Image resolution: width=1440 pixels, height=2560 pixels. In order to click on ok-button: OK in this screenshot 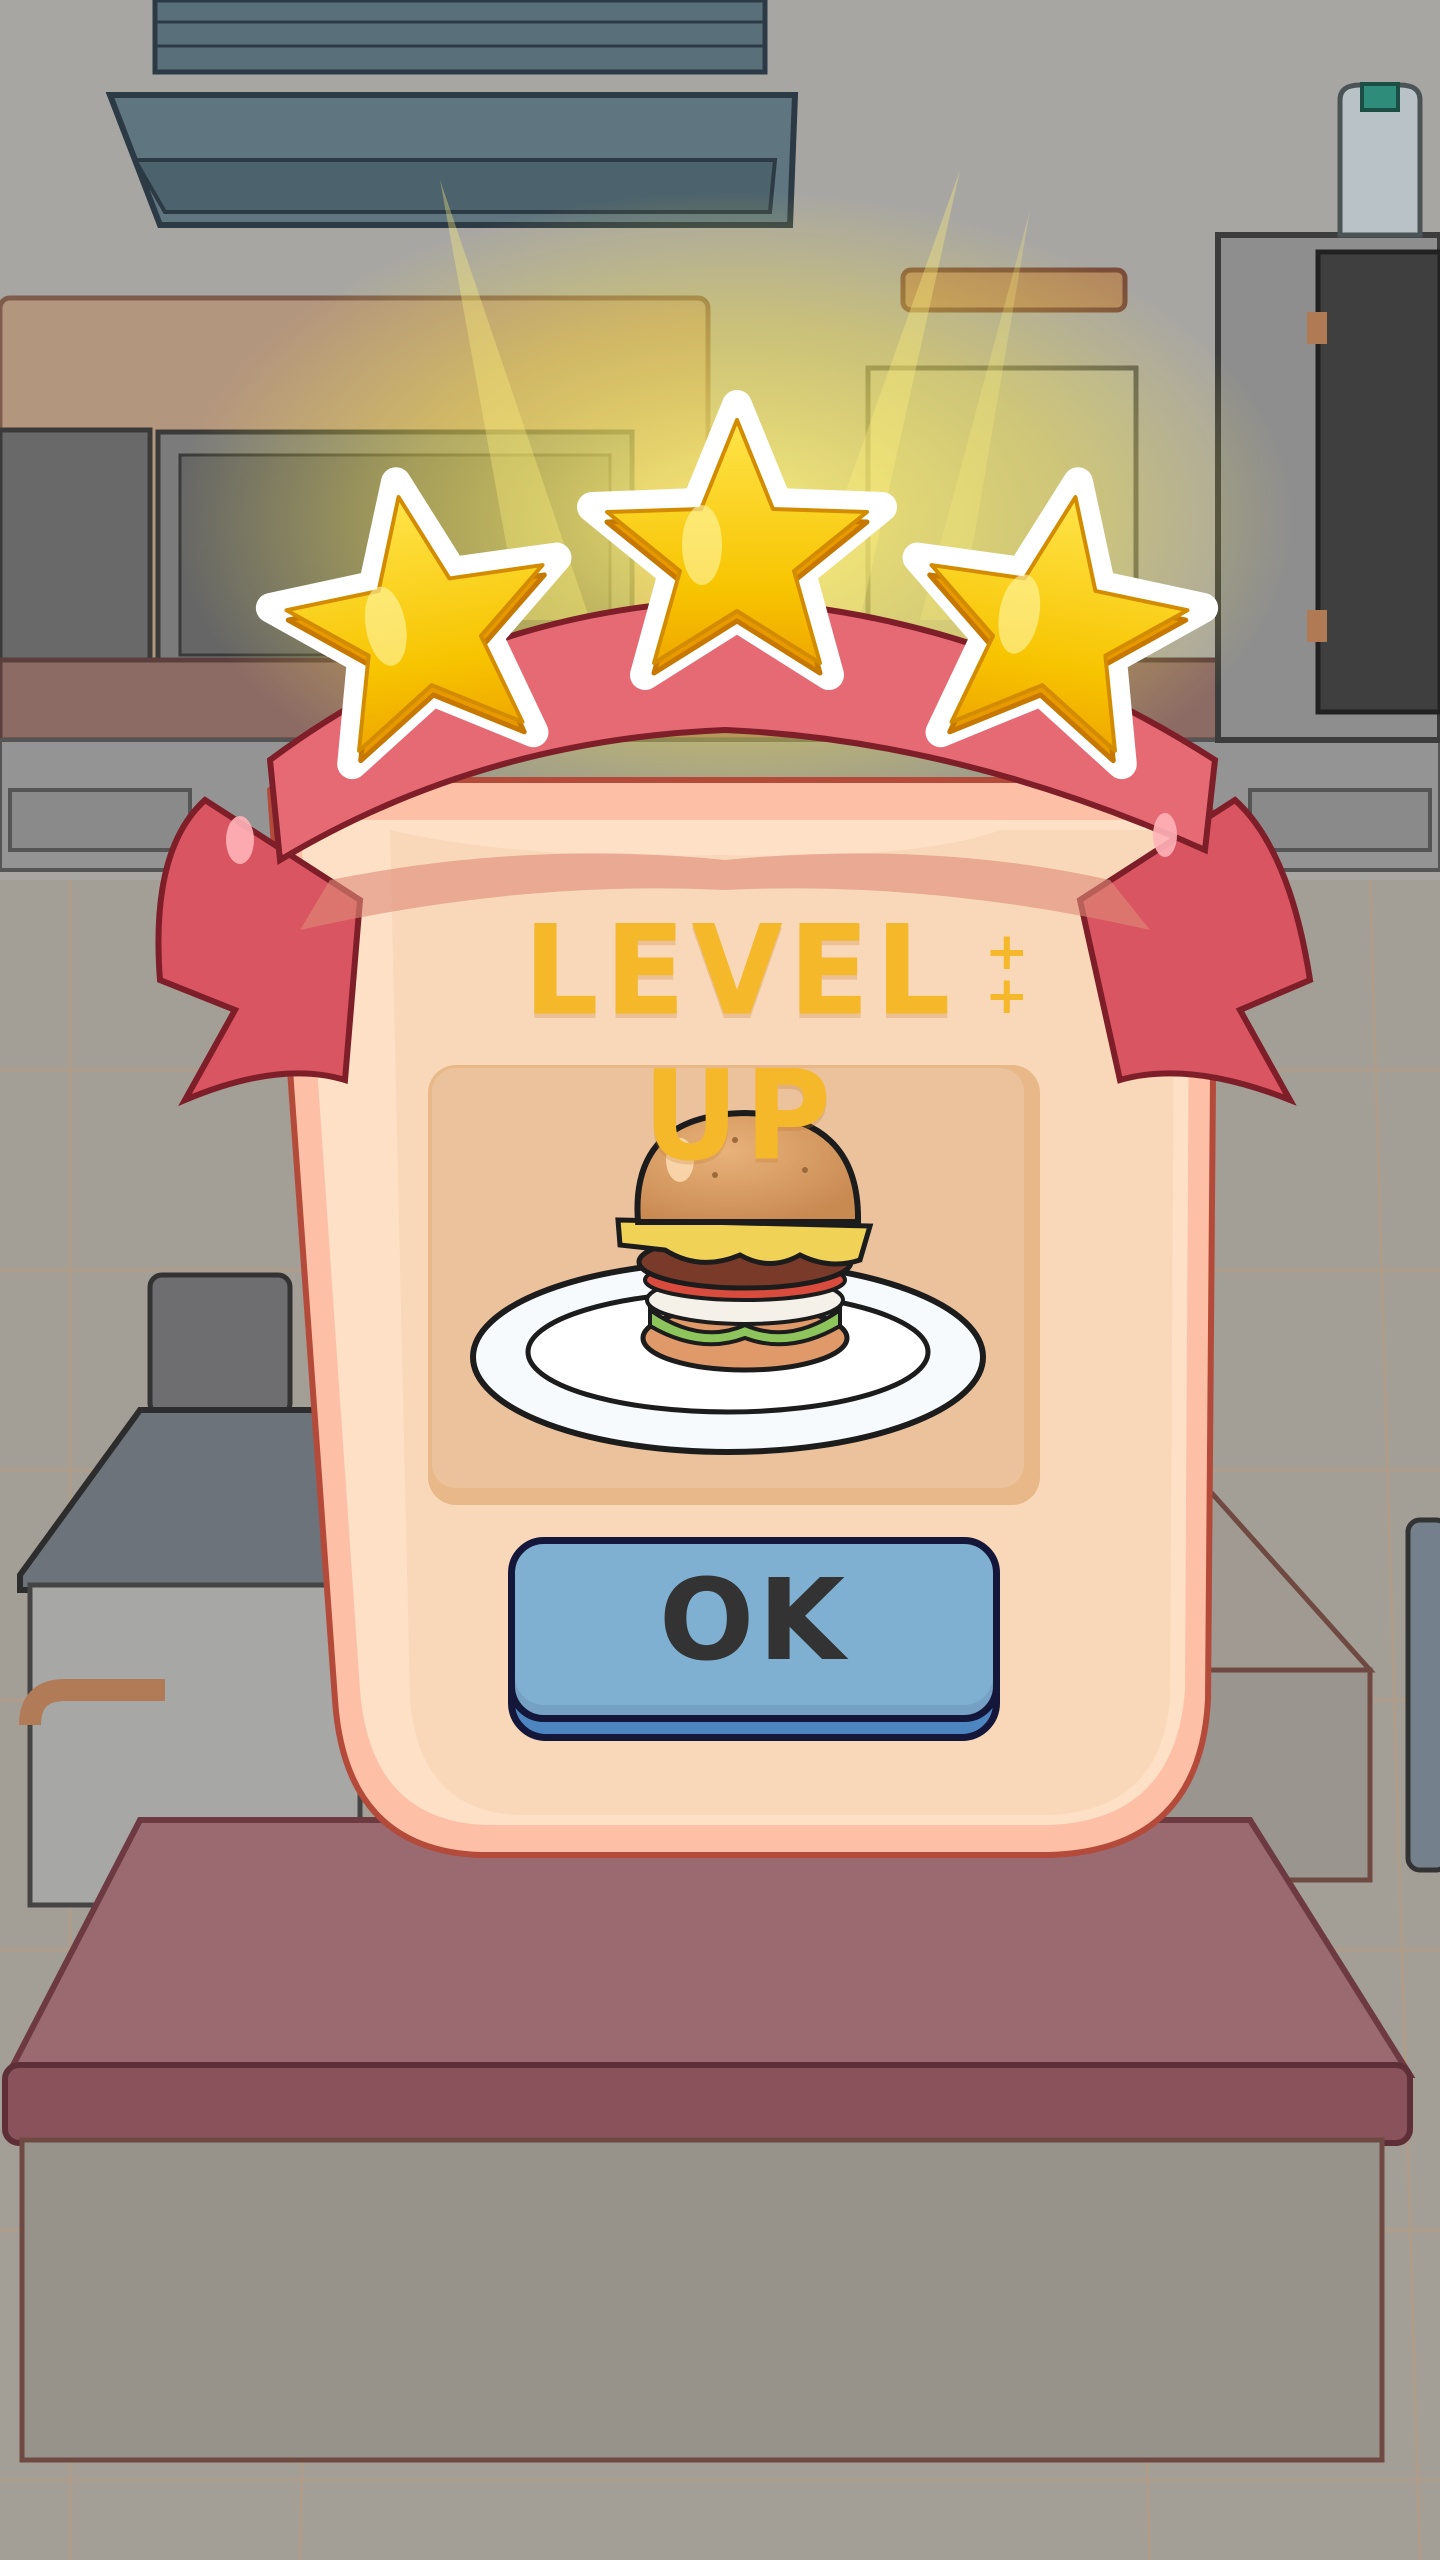, I will do `click(754, 1639)`.